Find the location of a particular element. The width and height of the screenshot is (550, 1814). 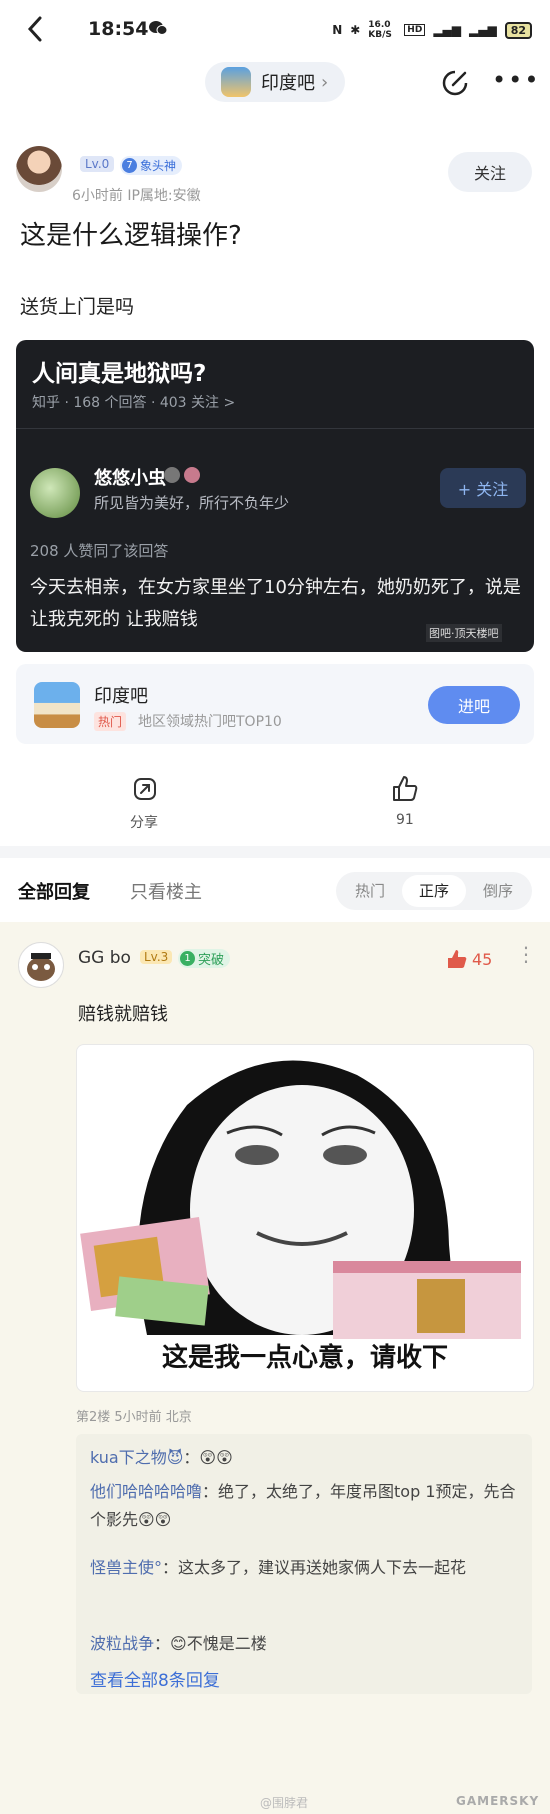

embed-follow-button: + 关注 is located at coordinates (483, 488).